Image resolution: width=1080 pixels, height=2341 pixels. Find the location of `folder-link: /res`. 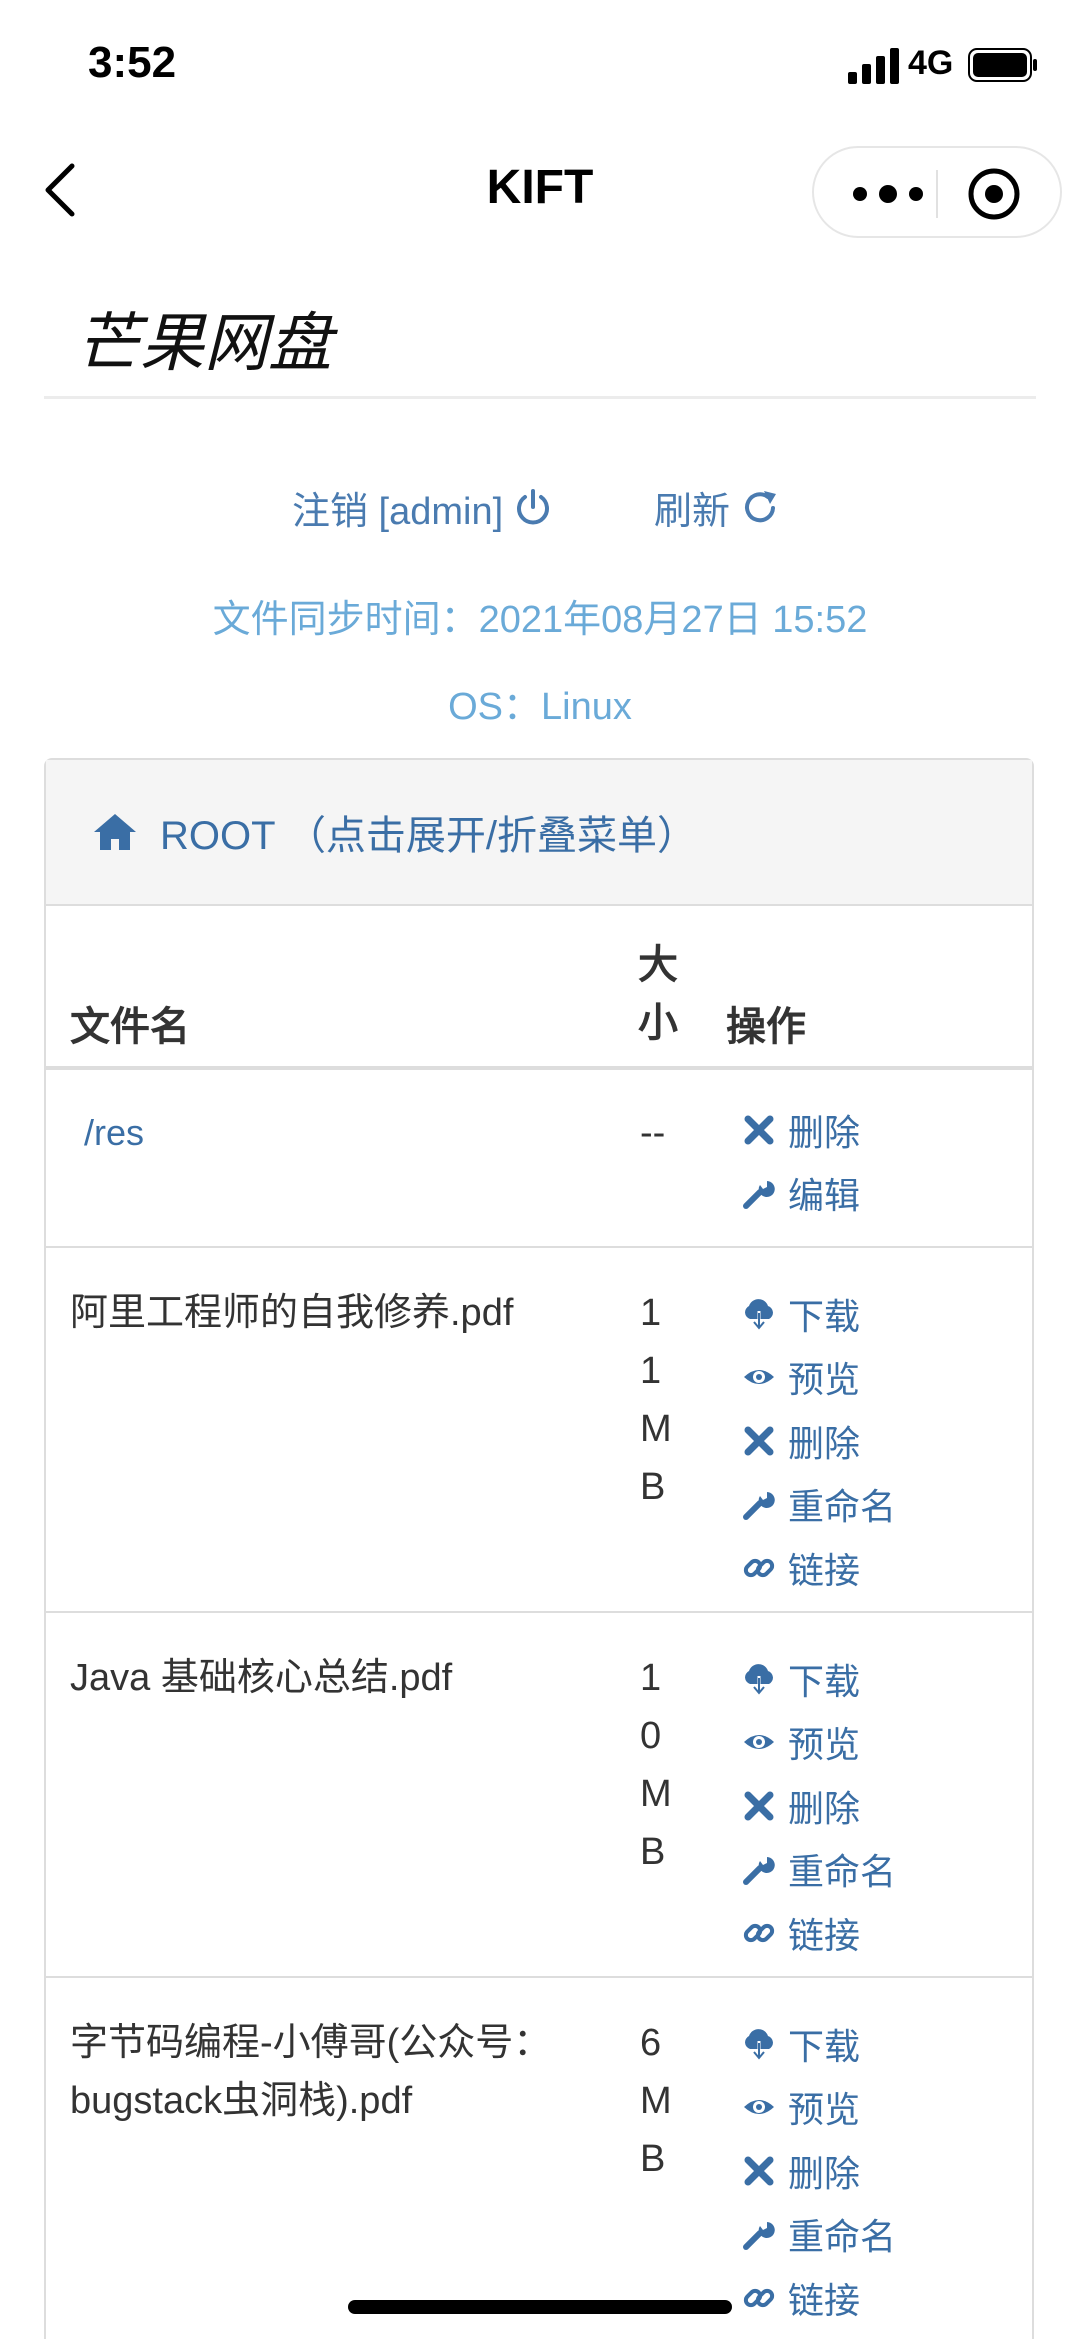

folder-link: /res is located at coordinates (344, 1133).